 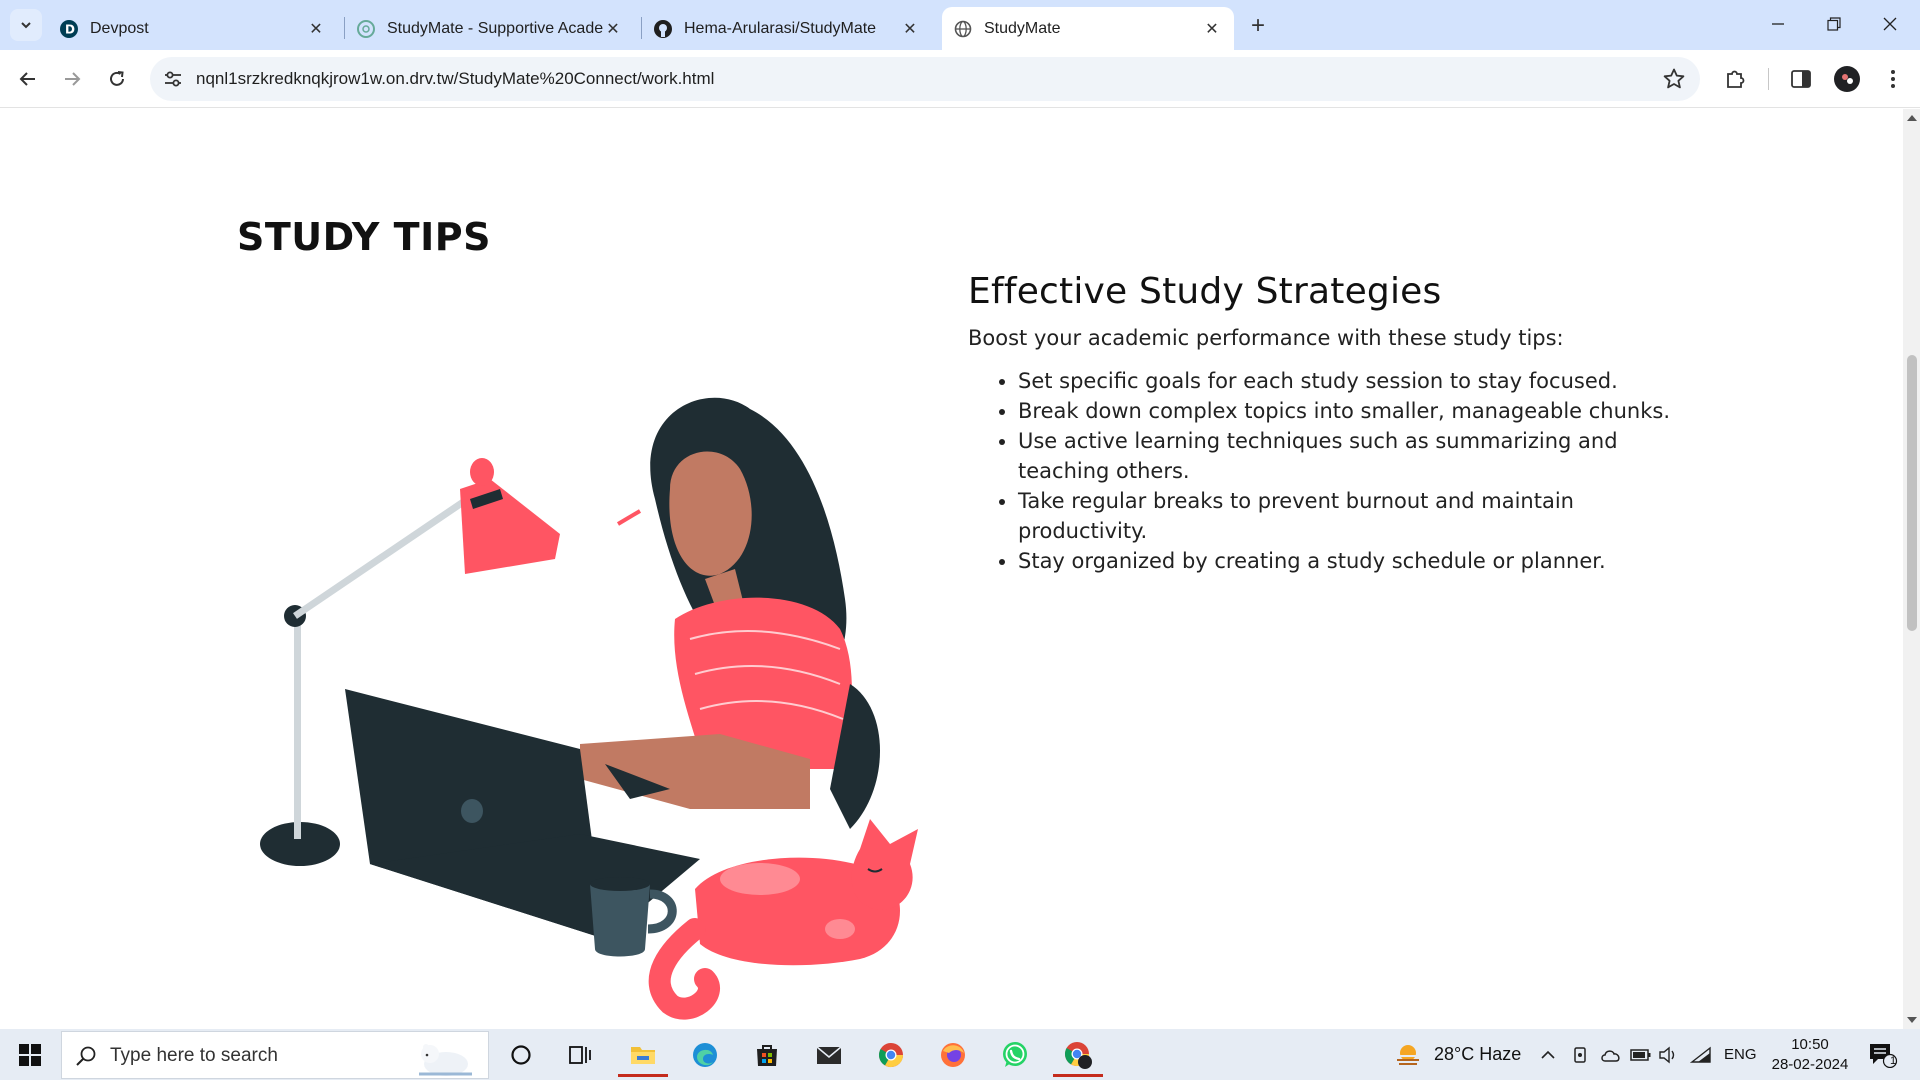 I want to click on notification-count: 1, so click(x=1893, y=1061).